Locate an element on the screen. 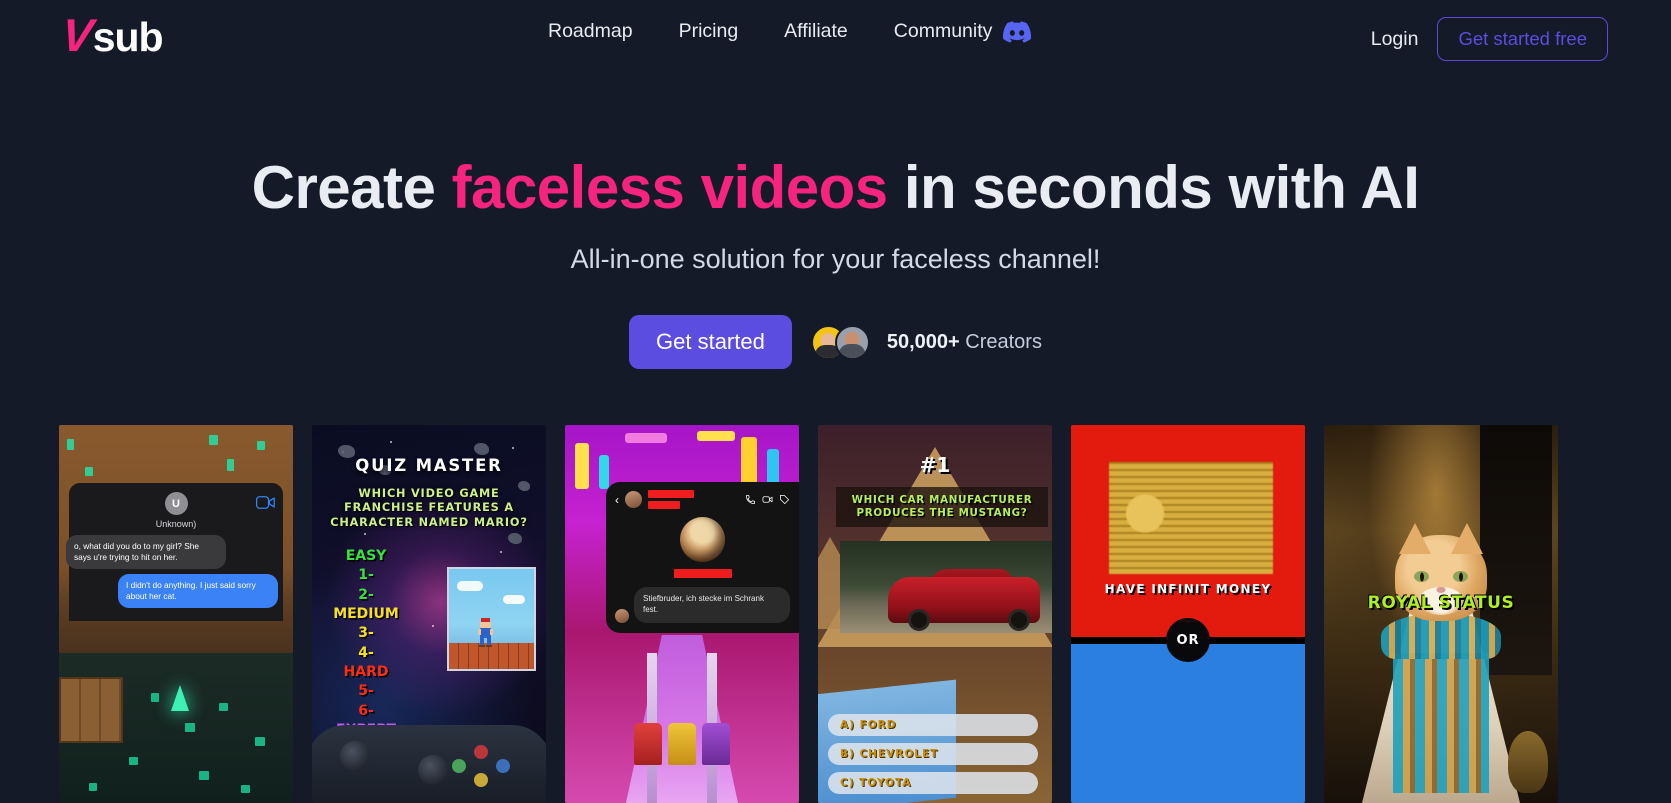 The image size is (1671, 803). dm-message-text: Stiefbruder, ich stecke im Schrank fest. is located at coordinates (712, 605).